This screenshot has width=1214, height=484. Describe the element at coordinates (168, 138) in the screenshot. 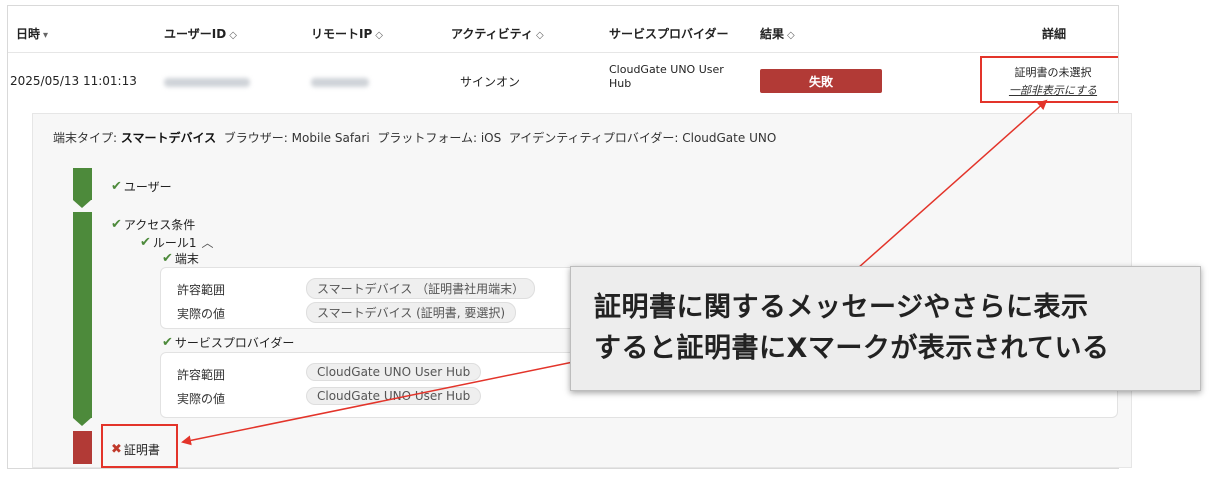

I see `device-type-value: スマートデバイス` at that location.